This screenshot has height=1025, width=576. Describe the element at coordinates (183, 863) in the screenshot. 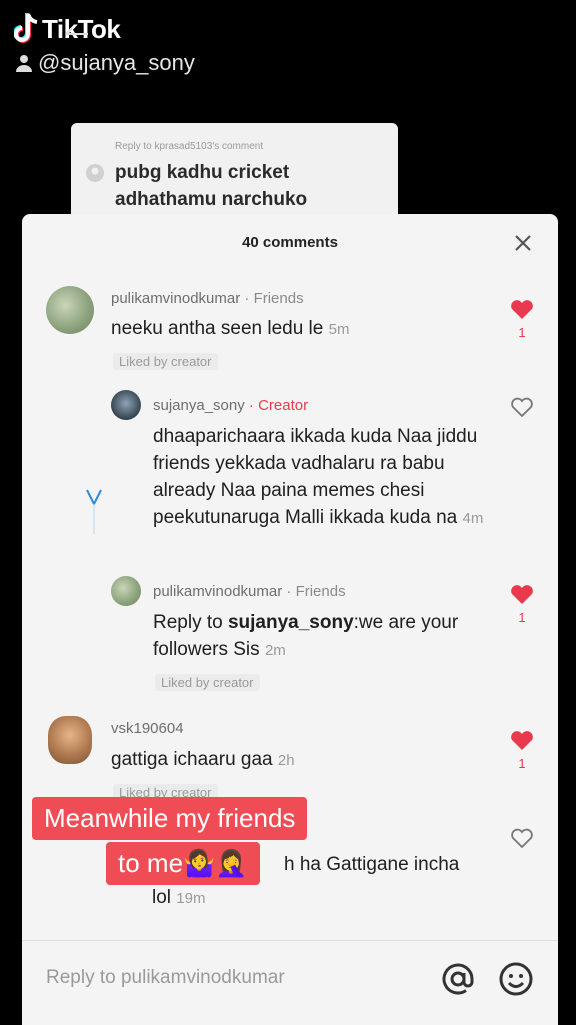

I see `caption-line-2: to me🤷‍♀️🤦‍♀️` at that location.